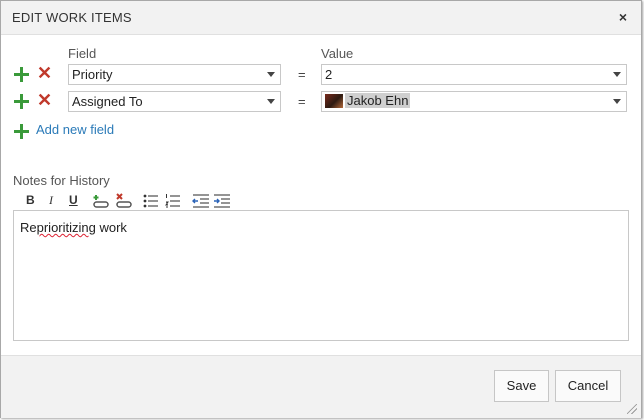 The image size is (644, 420). I want to click on value-select-value: 2, so click(329, 74).